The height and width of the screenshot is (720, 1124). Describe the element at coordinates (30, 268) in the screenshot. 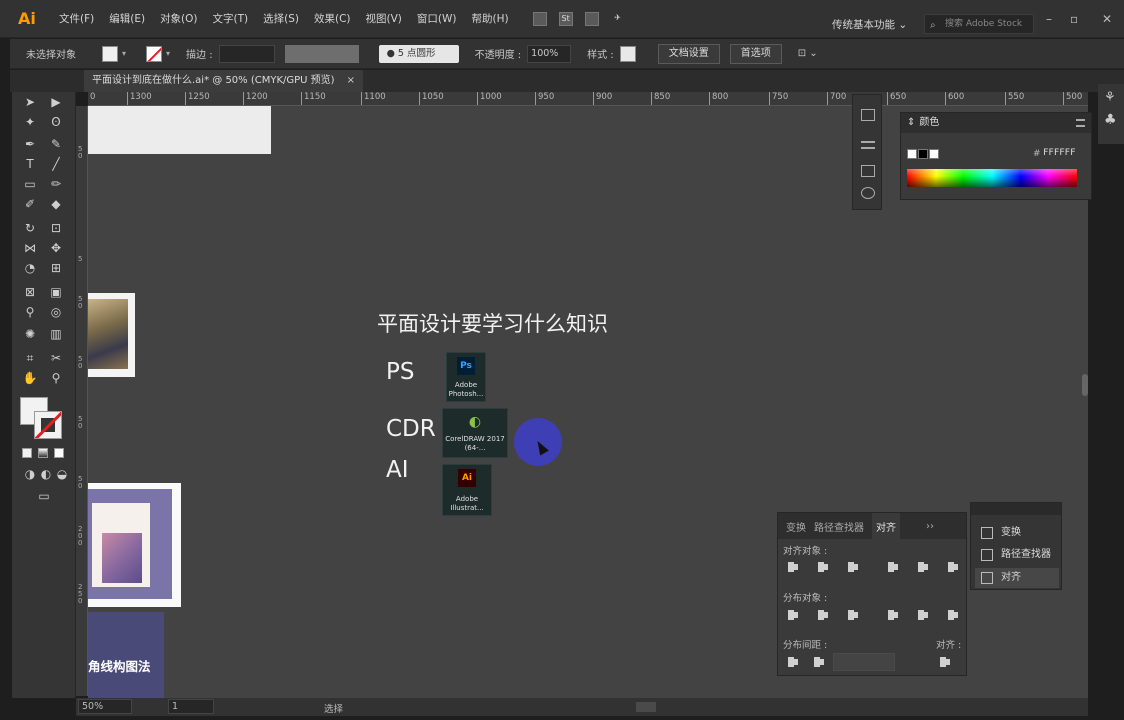

I see `shape-builder-tool-icon: ◔` at that location.